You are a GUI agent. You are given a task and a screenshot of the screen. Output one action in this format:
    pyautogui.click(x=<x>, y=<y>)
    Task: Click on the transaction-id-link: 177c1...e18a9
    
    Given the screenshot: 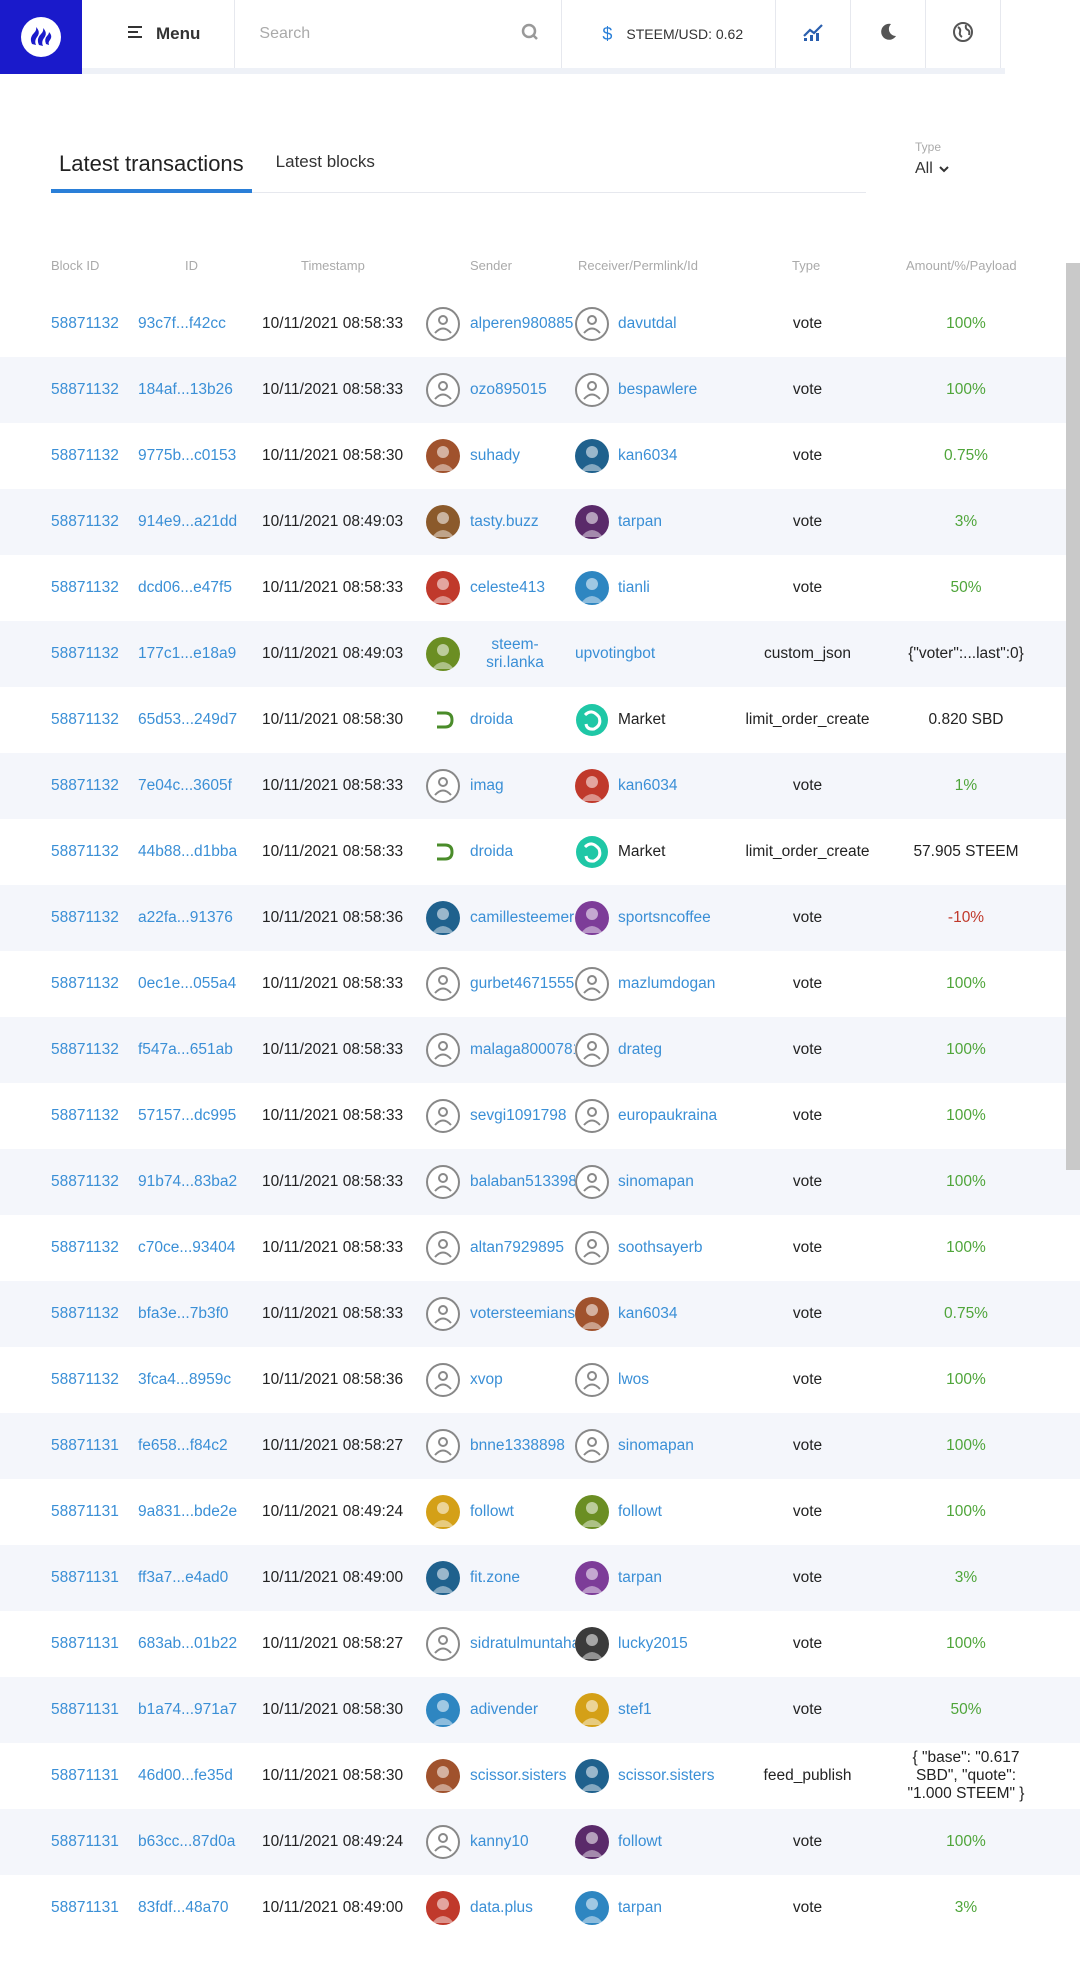 What is the action you would take?
    pyautogui.click(x=187, y=654)
    